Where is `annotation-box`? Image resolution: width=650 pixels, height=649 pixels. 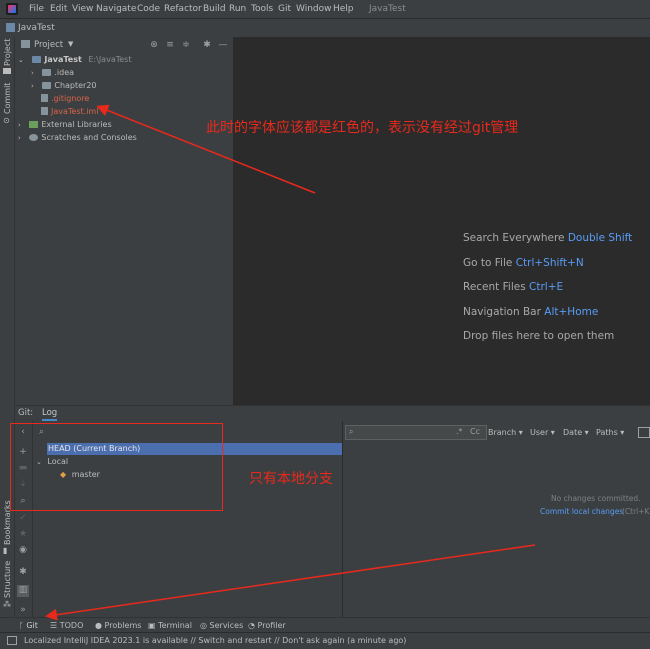
annotation-box is located at coordinates (116, 467).